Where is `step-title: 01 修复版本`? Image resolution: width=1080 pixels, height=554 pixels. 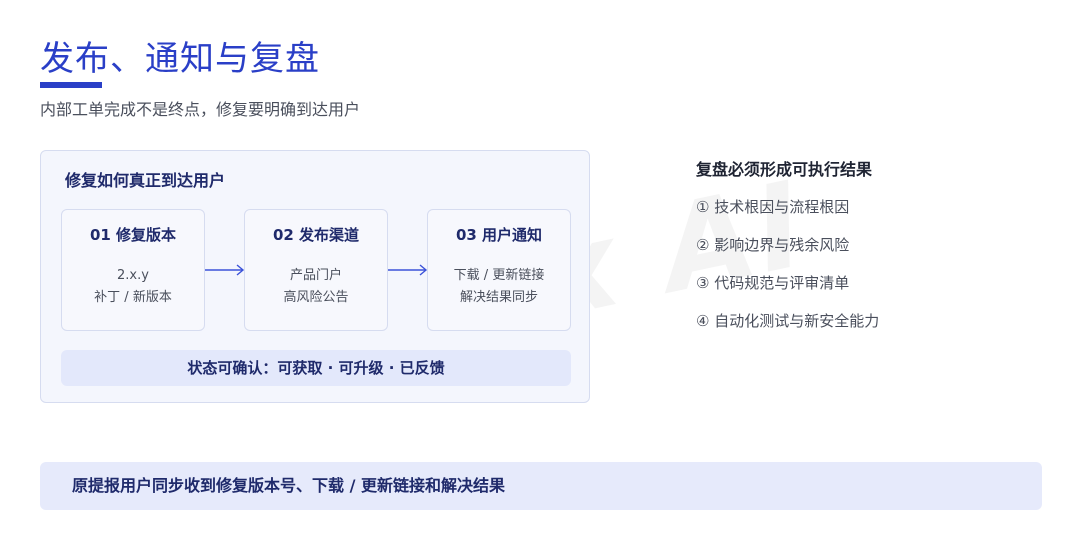 step-title: 01 修复版本 is located at coordinates (133, 235).